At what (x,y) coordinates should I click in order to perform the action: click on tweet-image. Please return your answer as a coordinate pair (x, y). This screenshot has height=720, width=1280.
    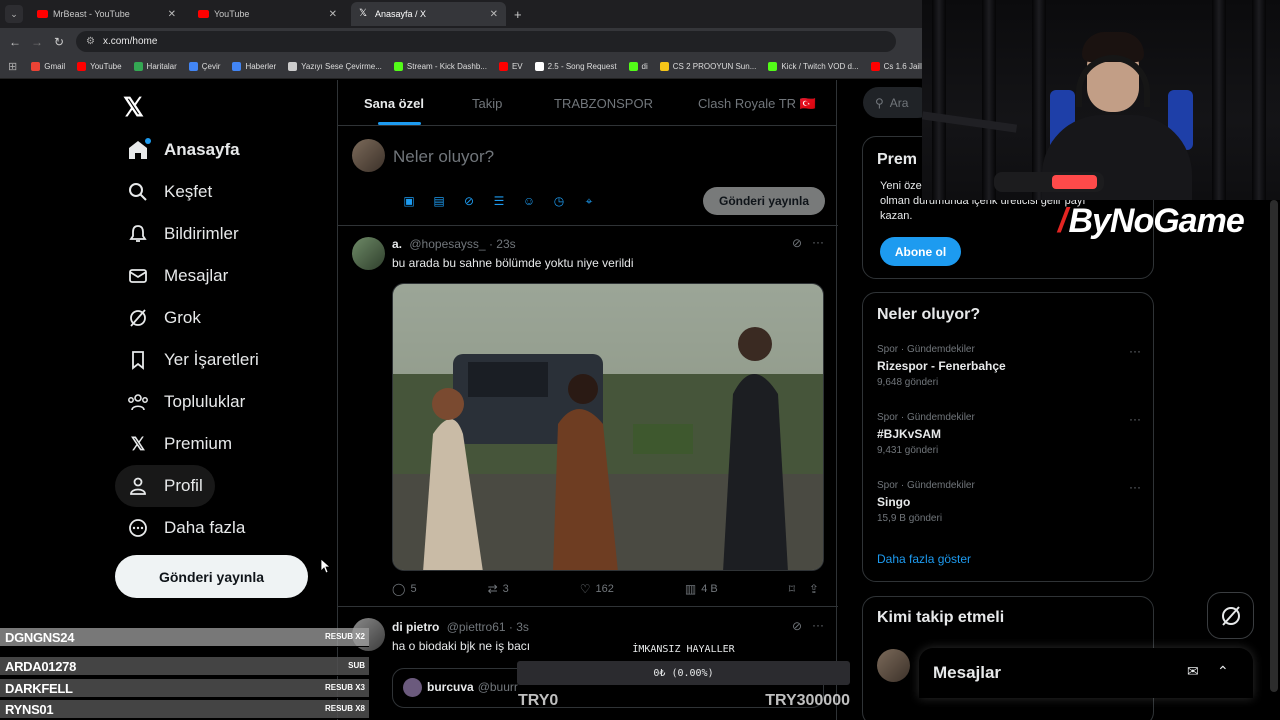
    Looking at the image, I should click on (608, 427).